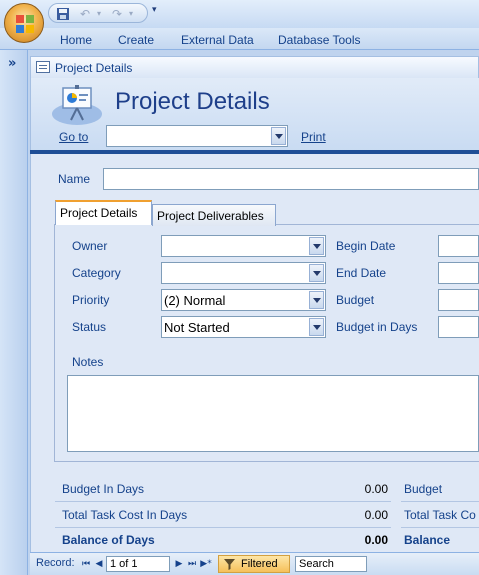 The image size is (479, 575). I want to click on record-label: Record:, so click(55, 563).